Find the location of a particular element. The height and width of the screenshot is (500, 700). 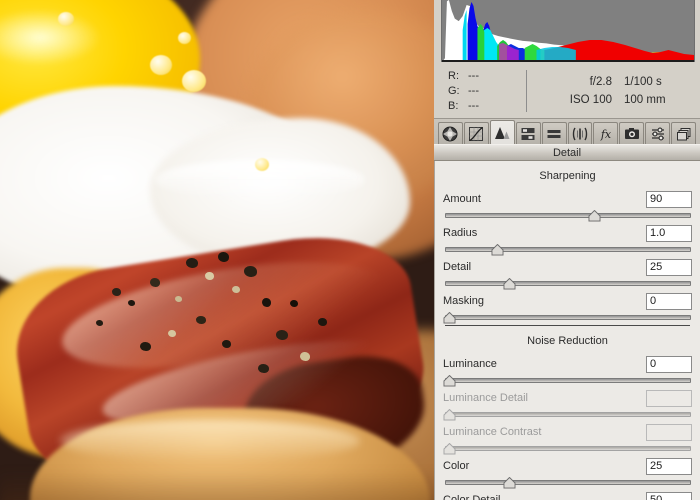

tab-split-toning is located at coordinates (554, 133).